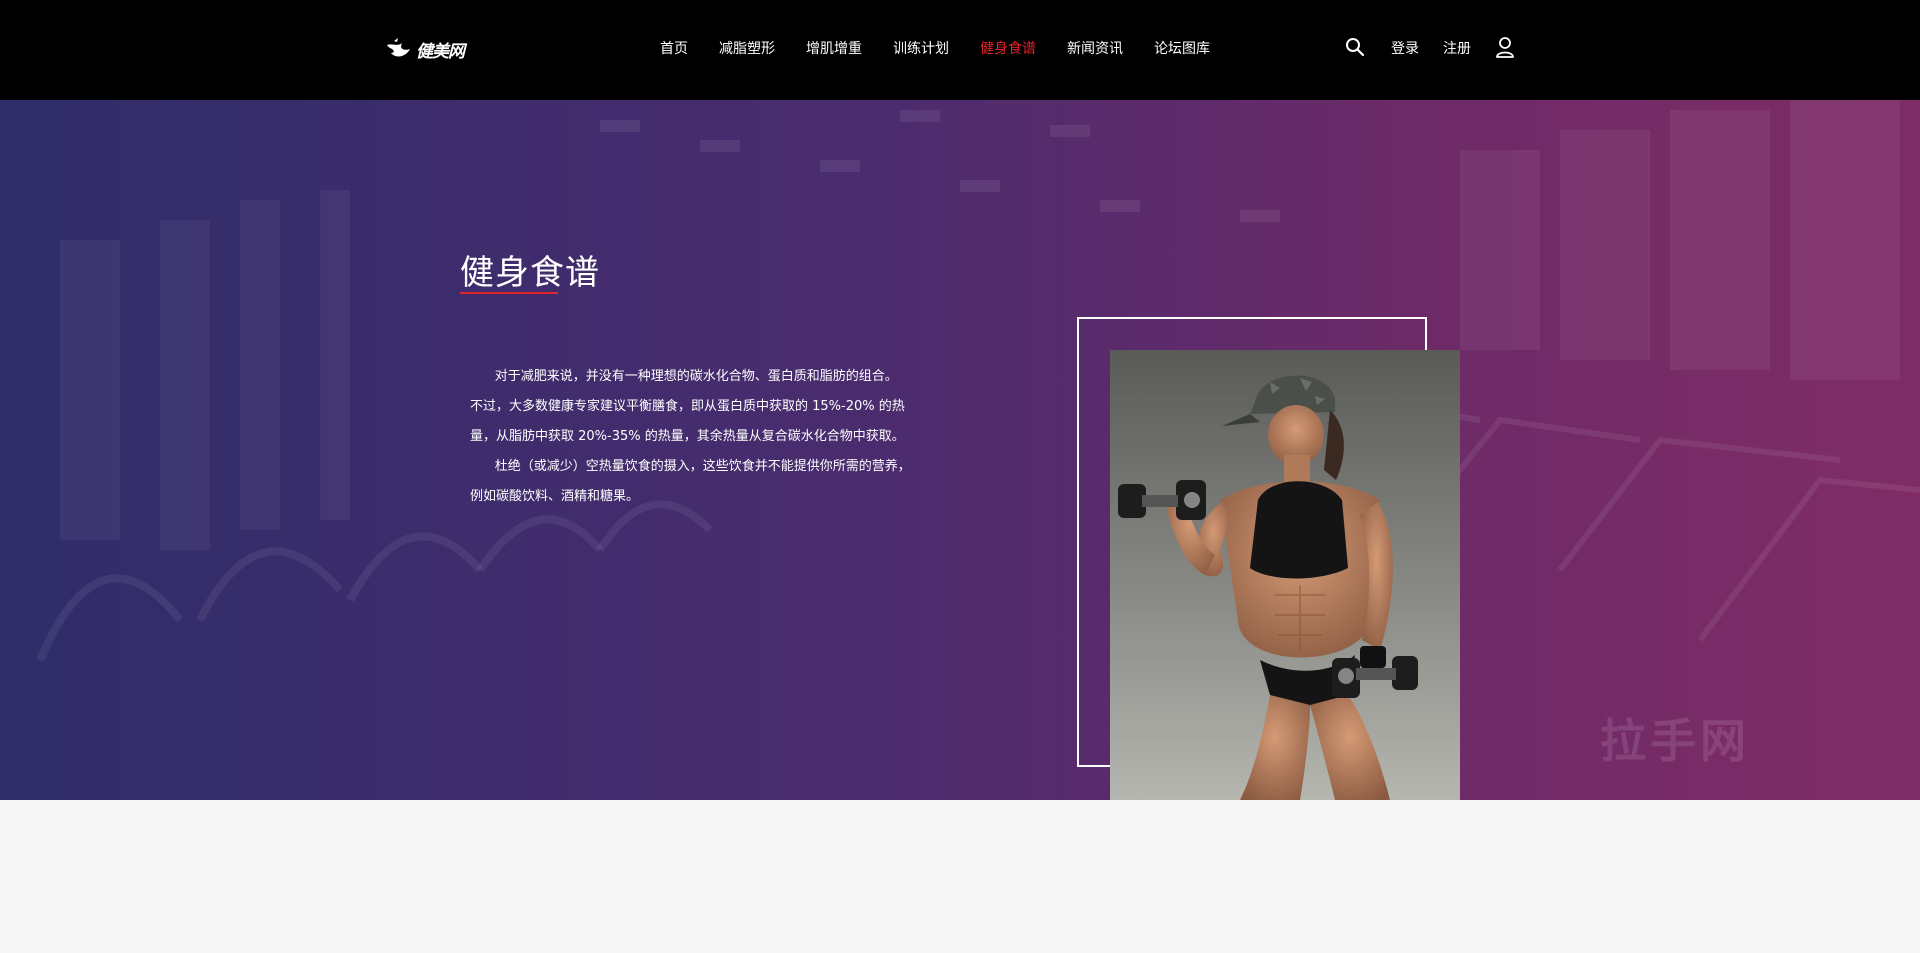 The width and height of the screenshot is (1920, 953). Describe the element at coordinates (1505, 47) in the screenshot. I see `user-icon` at that location.